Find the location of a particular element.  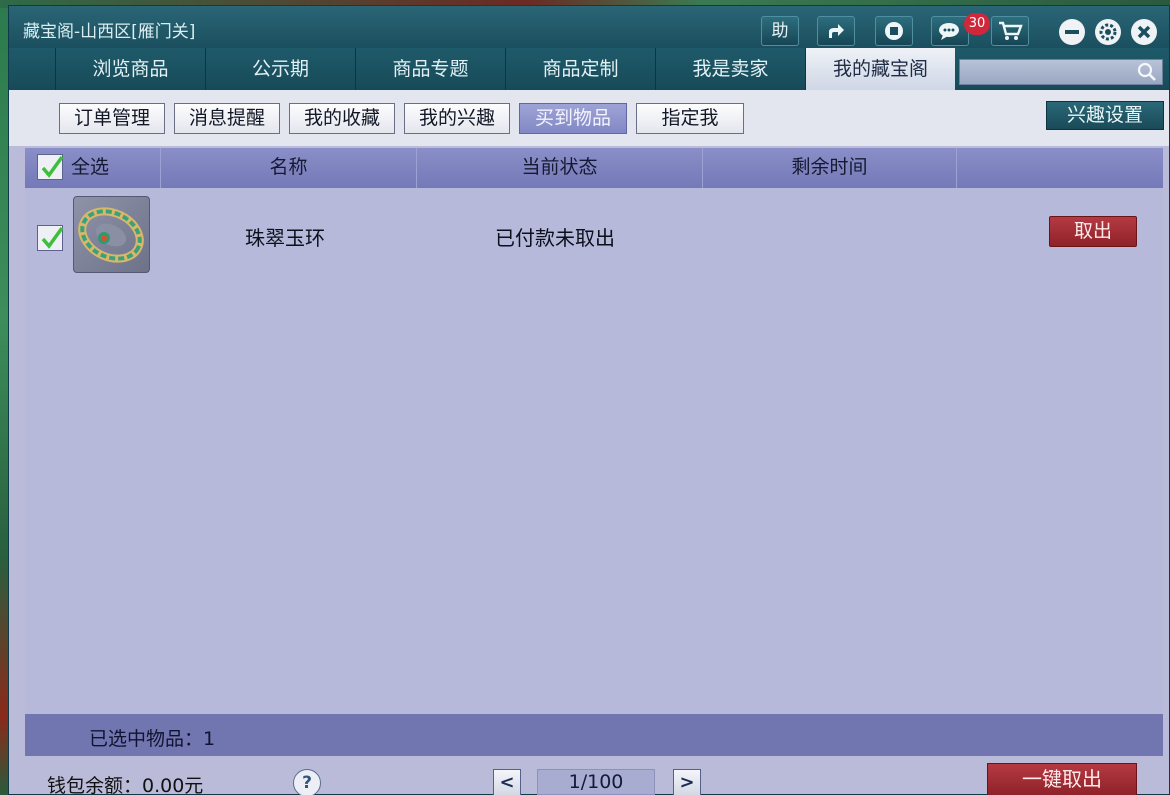

cart-icon is located at coordinates (1011, 30).